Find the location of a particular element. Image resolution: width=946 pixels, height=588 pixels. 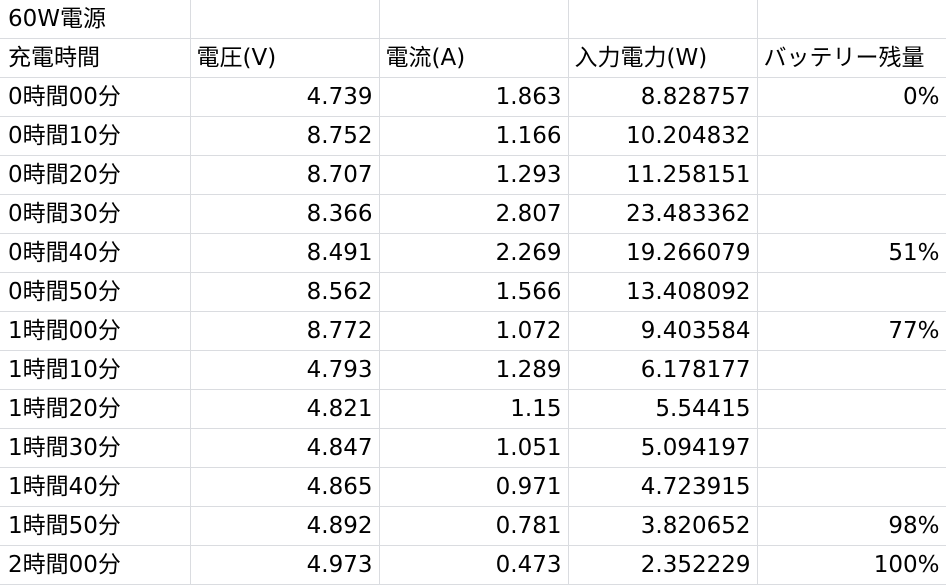

table-row: 1時間40分 4.865 0.971 4.723915 is located at coordinates (473, 487).